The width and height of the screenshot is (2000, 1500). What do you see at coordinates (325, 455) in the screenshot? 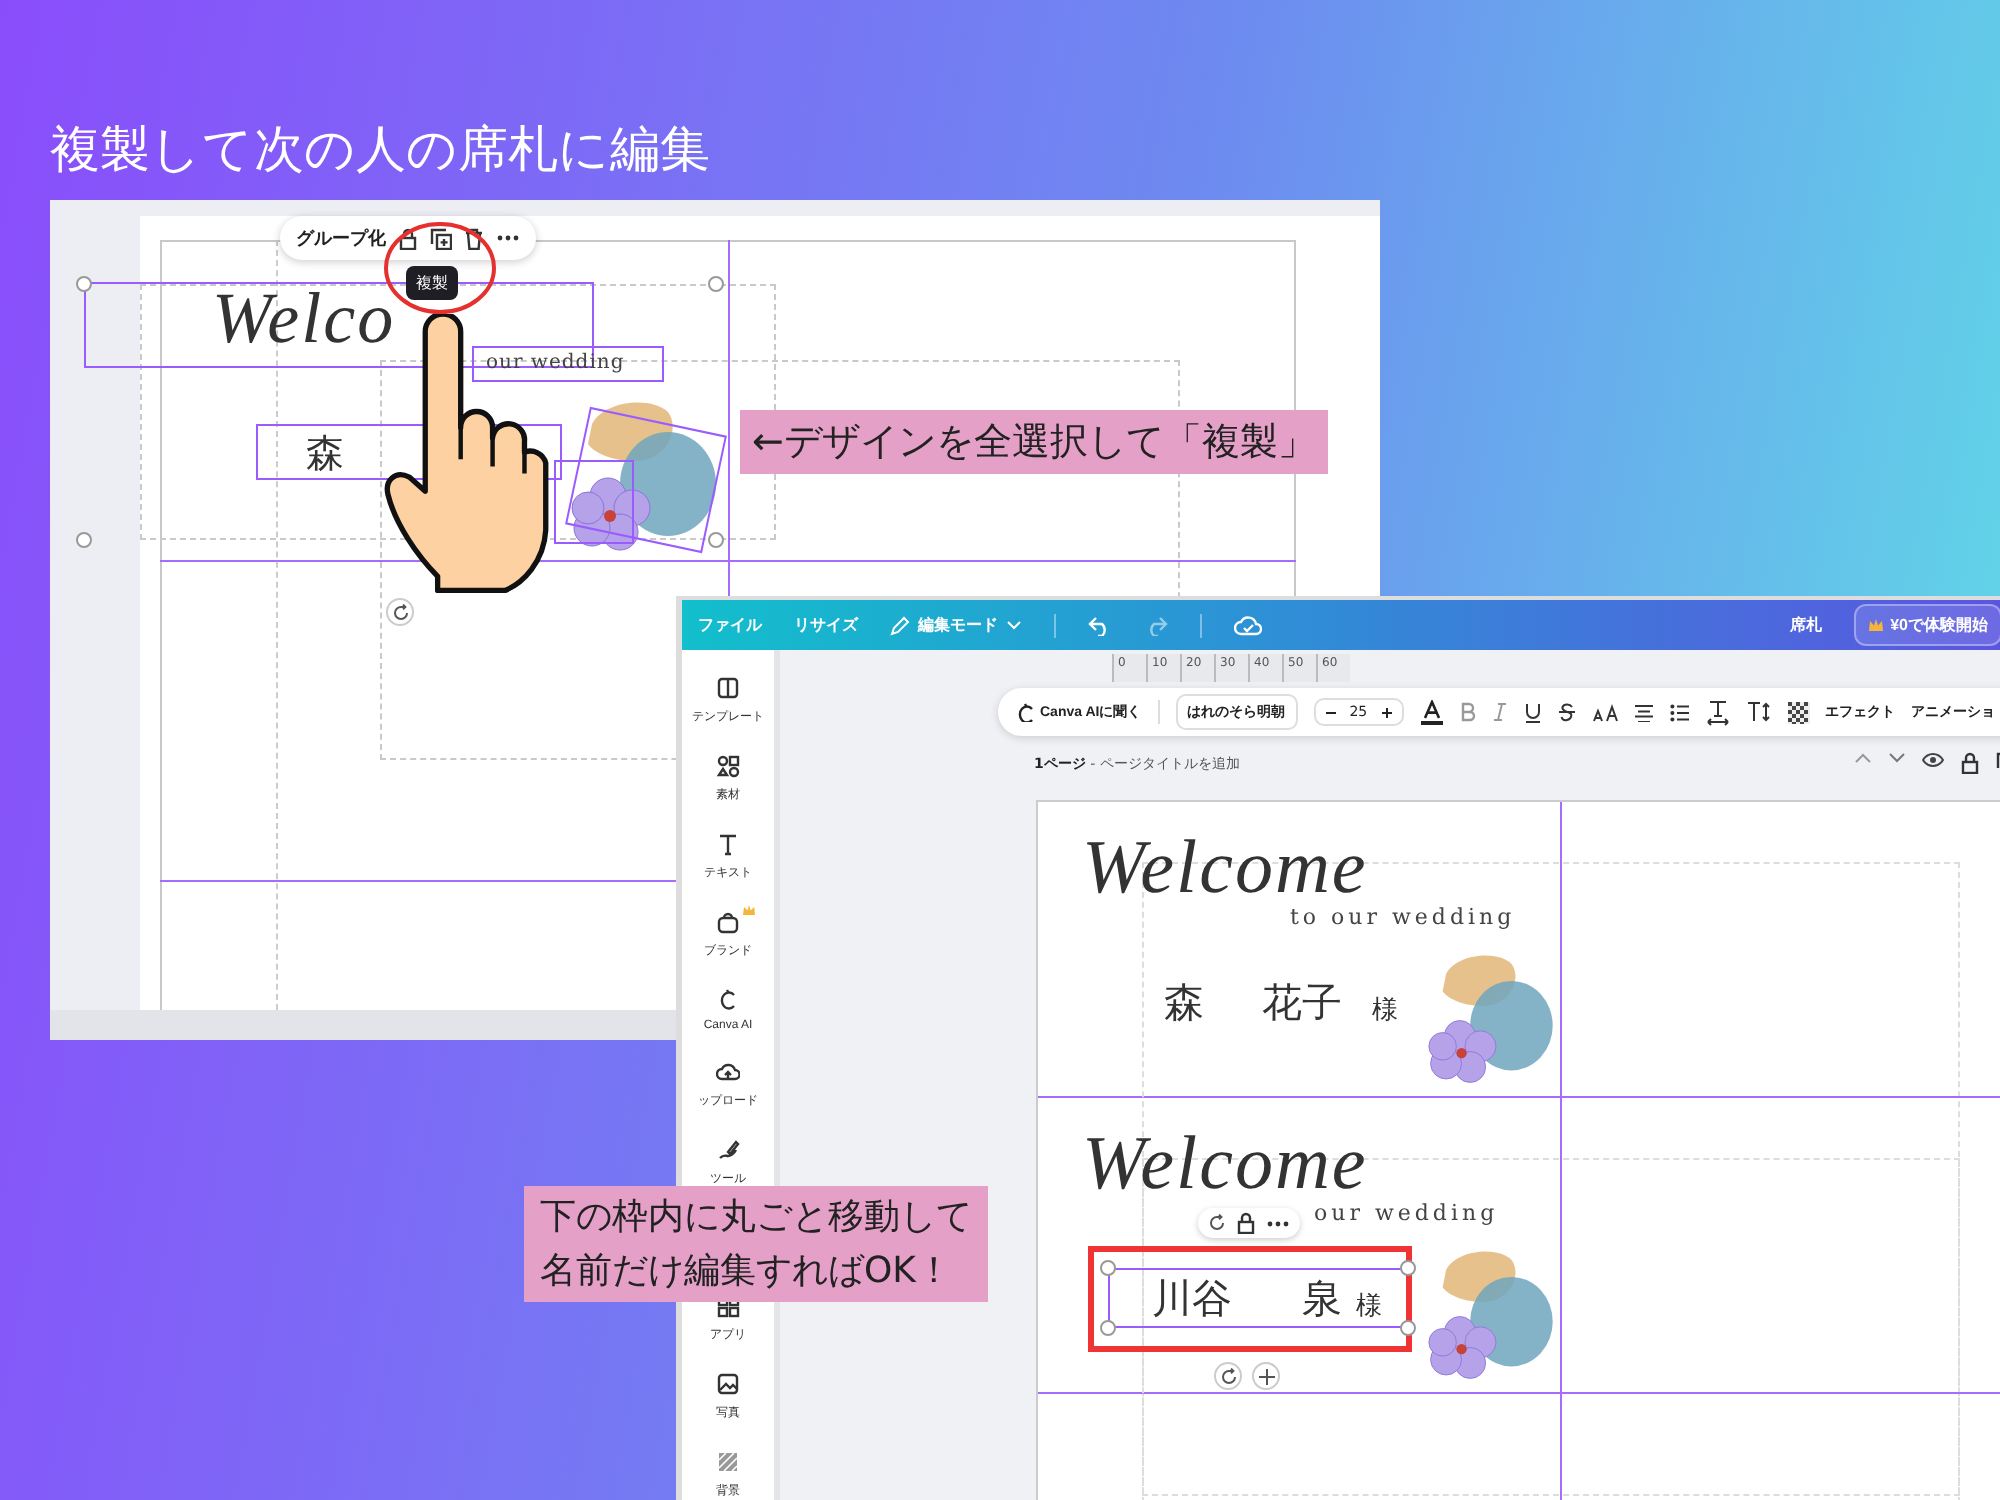
I see `guest-name: 森` at bounding box center [325, 455].